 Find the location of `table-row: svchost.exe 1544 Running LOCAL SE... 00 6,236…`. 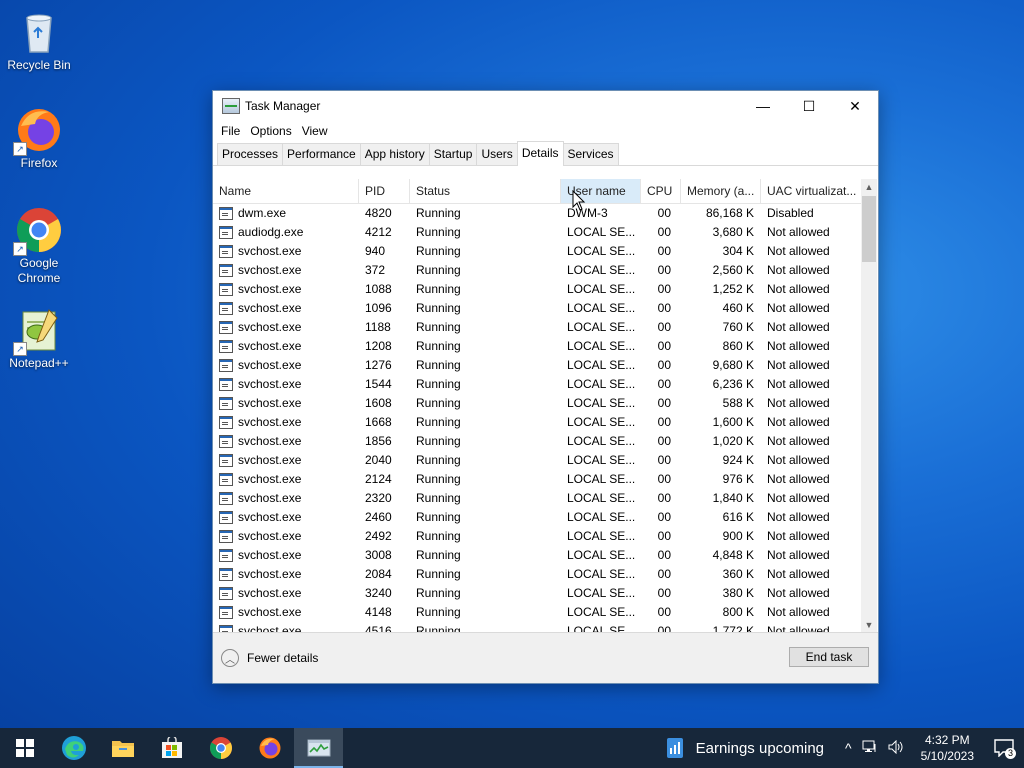

table-row: svchost.exe 1544 Running LOCAL SE... 00 6,236… is located at coordinates (537, 384).